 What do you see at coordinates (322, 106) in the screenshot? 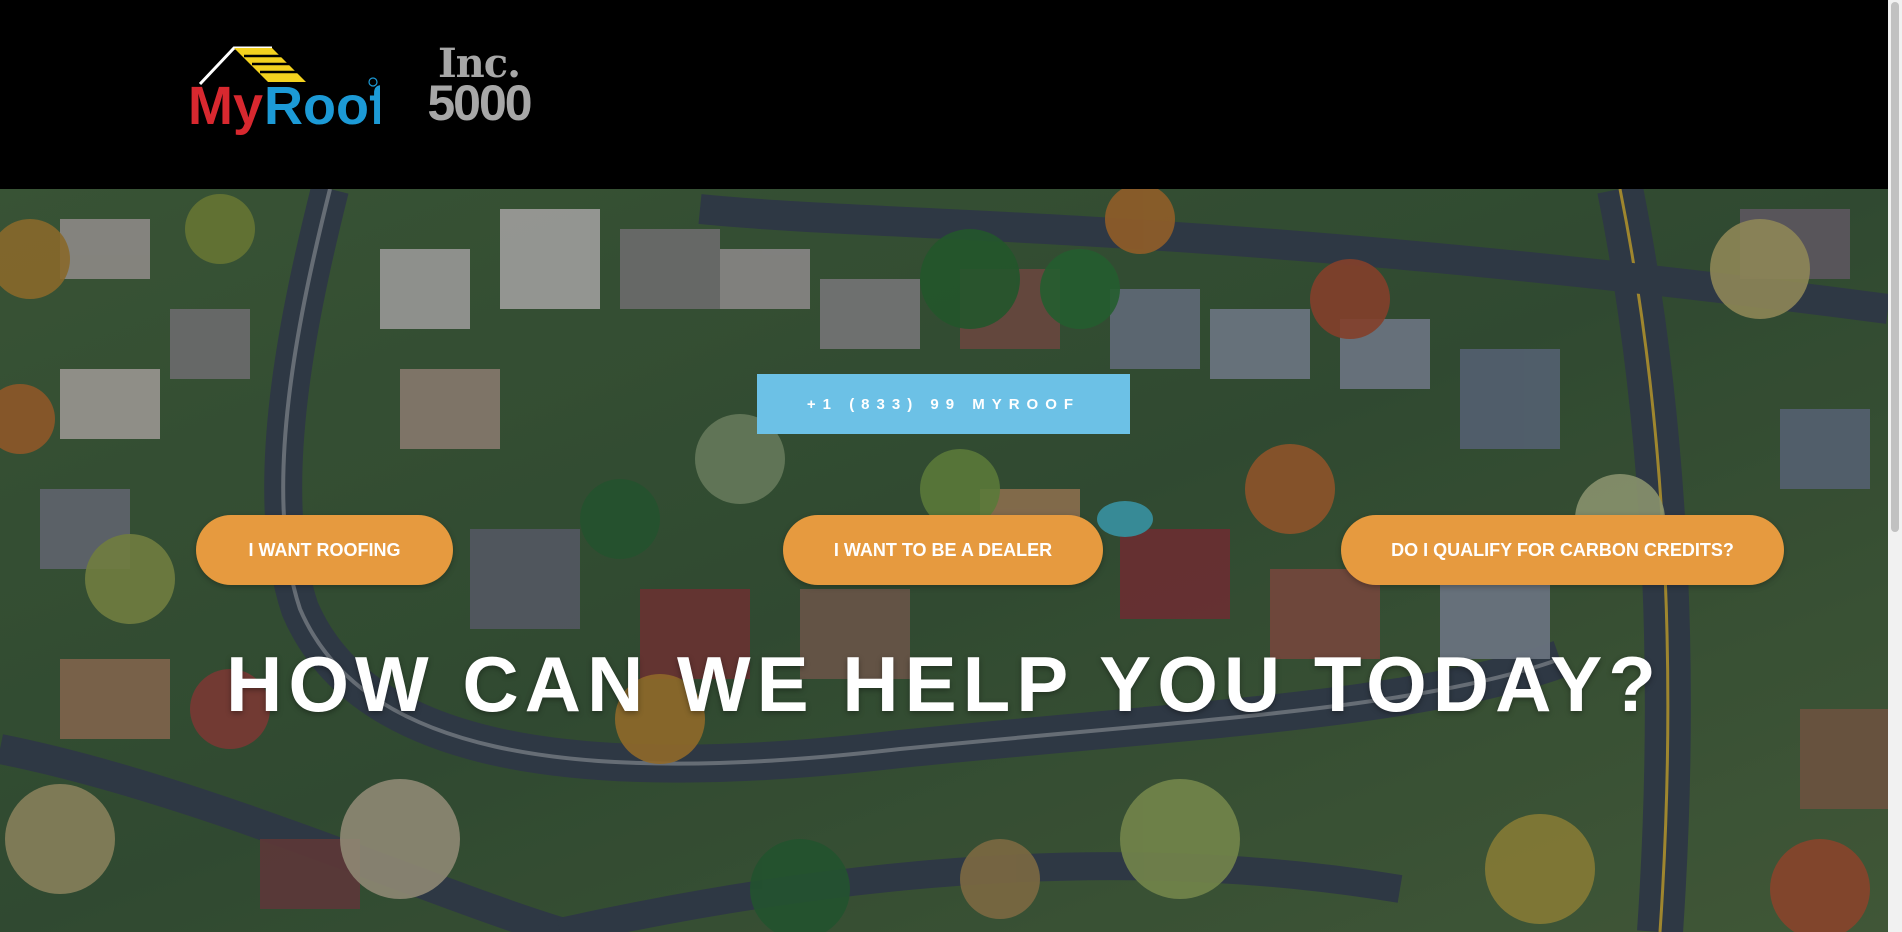
I see `svg-text: Roof` at bounding box center [322, 106].